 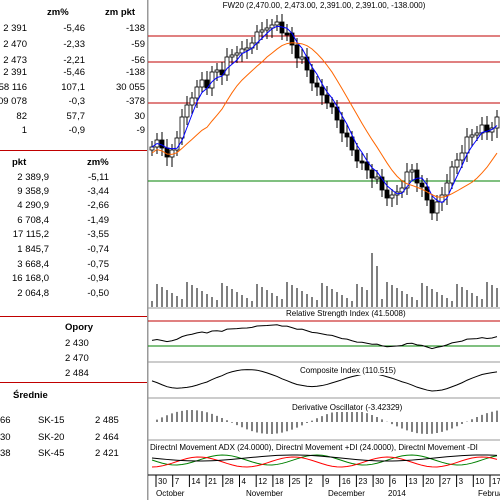 I want to click on date-tick-label: 28, so click(x=229, y=481).